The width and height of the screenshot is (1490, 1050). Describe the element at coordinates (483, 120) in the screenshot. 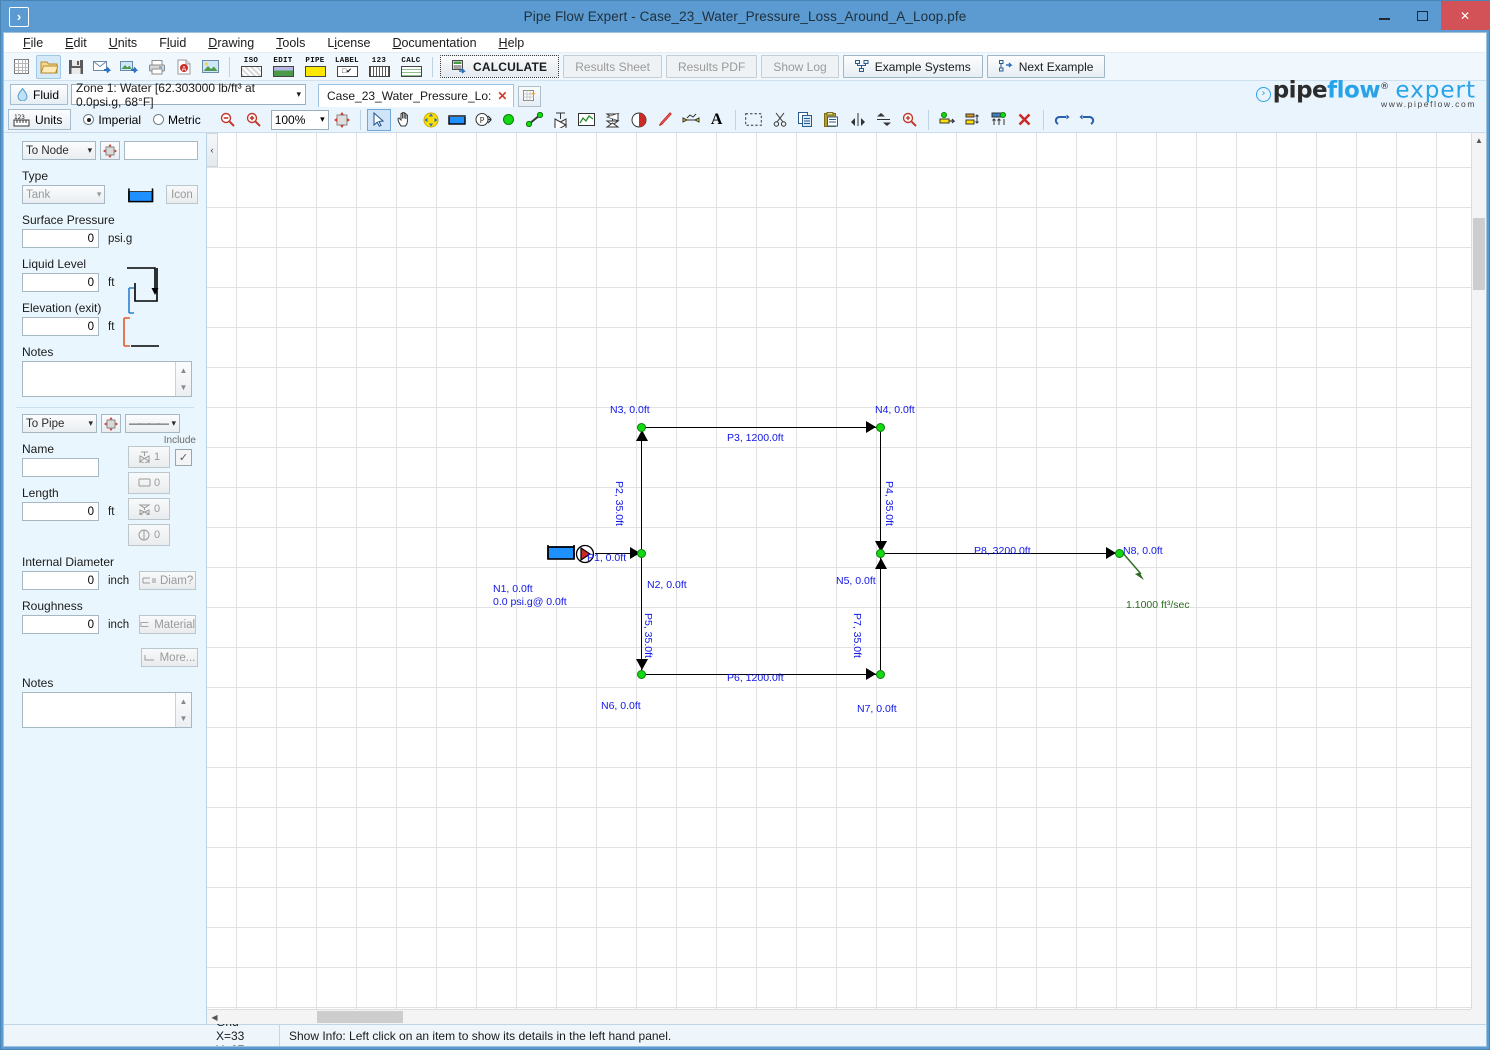

I see `pump-icon: P` at that location.